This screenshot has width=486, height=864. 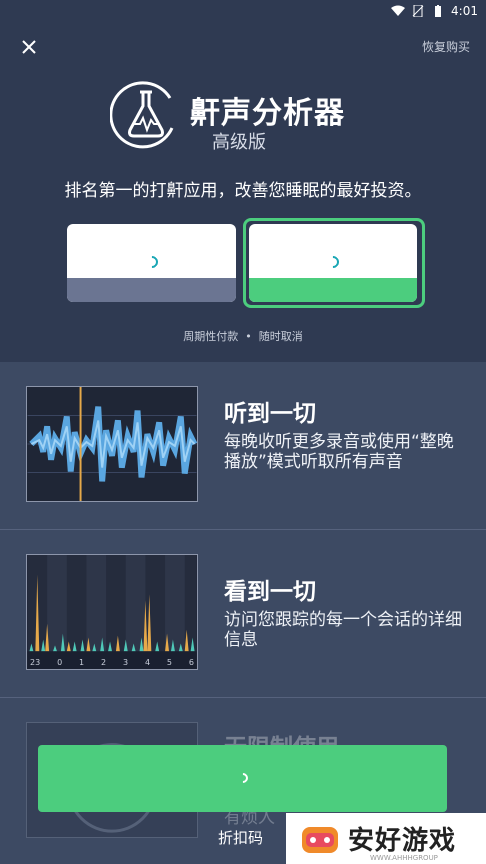 What do you see at coordinates (280, 336) in the screenshot?
I see `terms-cancel: 随时取消` at bounding box center [280, 336].